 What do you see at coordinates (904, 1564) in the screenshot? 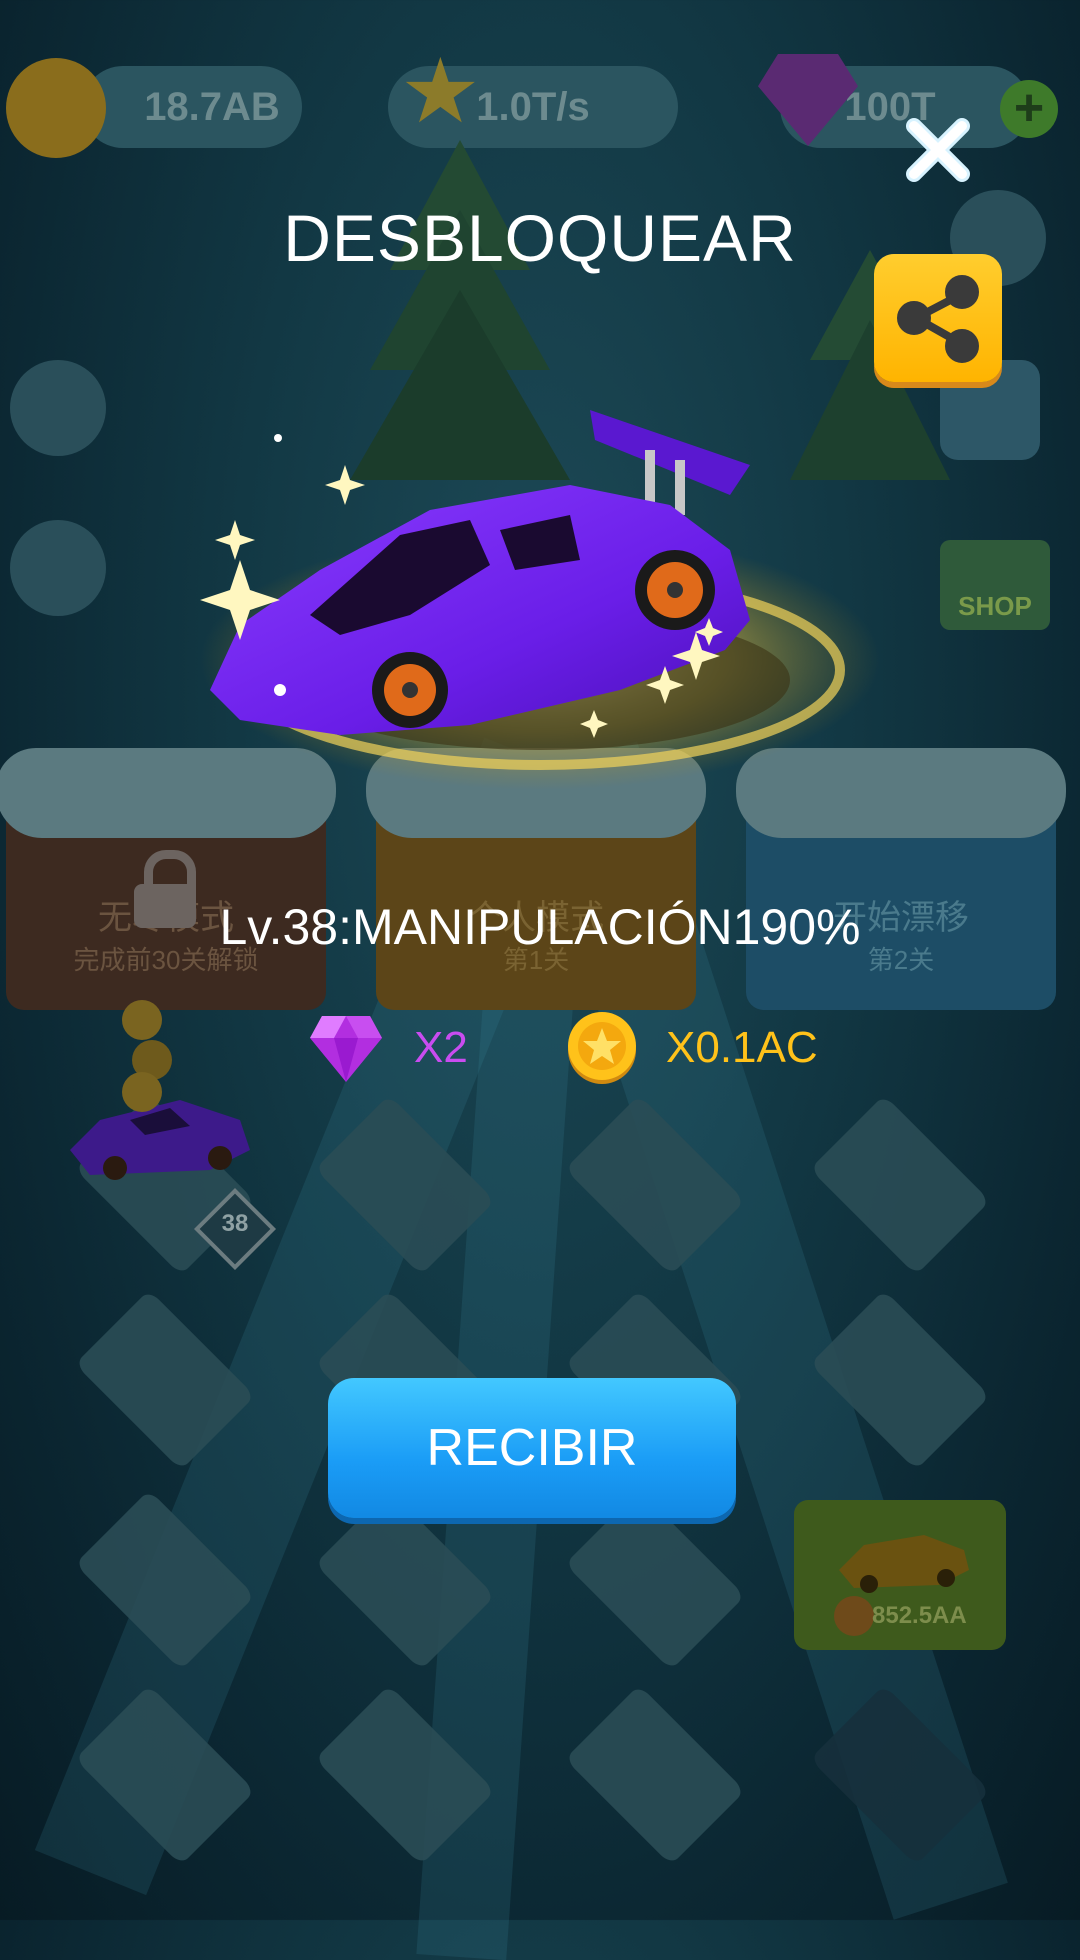
I see `car-icon` at bounding box center [904, 1564].